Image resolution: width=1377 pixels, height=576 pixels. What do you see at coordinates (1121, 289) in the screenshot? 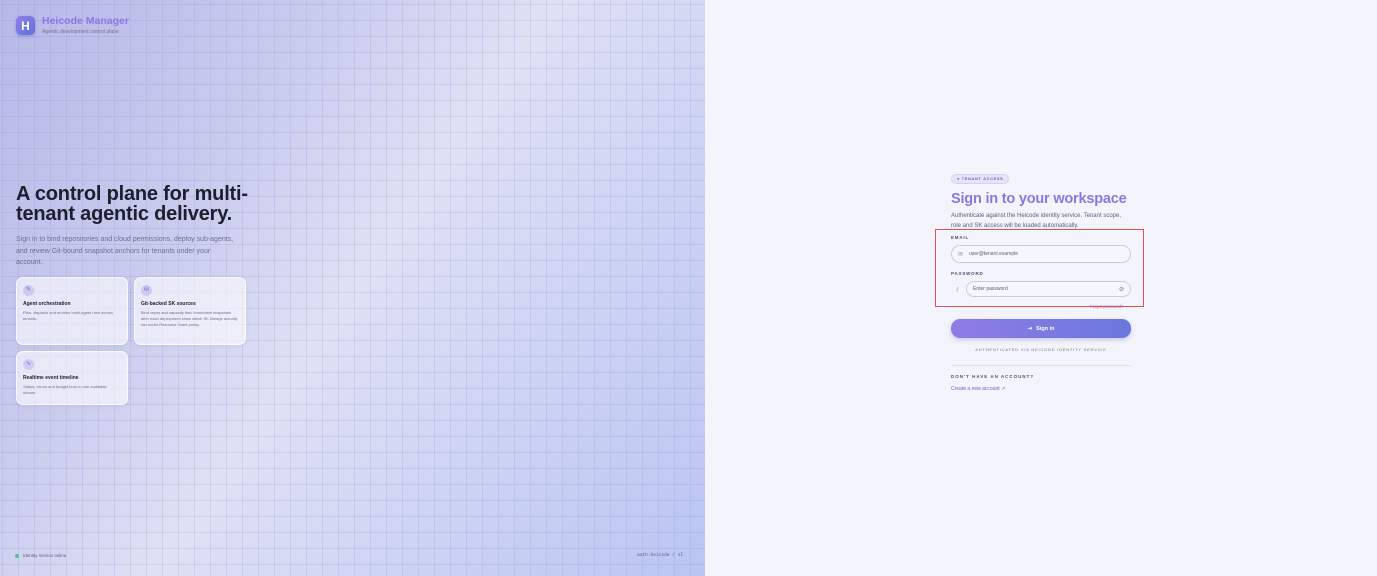
I see `eye-off-icon: ⊘` at bounding box center [1121, 289].